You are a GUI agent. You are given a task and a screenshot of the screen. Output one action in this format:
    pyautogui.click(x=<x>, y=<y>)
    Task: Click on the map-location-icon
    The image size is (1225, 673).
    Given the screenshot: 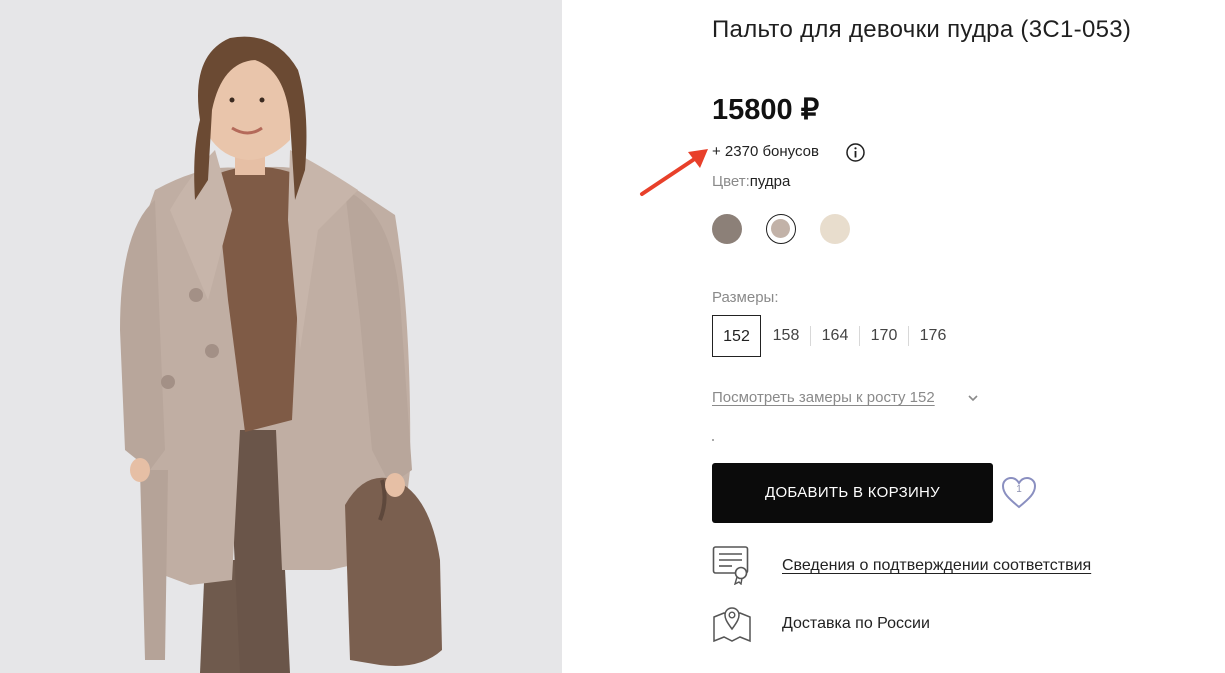 What is the action you would take?
    pyautogui.click(x=732, y=625)
    